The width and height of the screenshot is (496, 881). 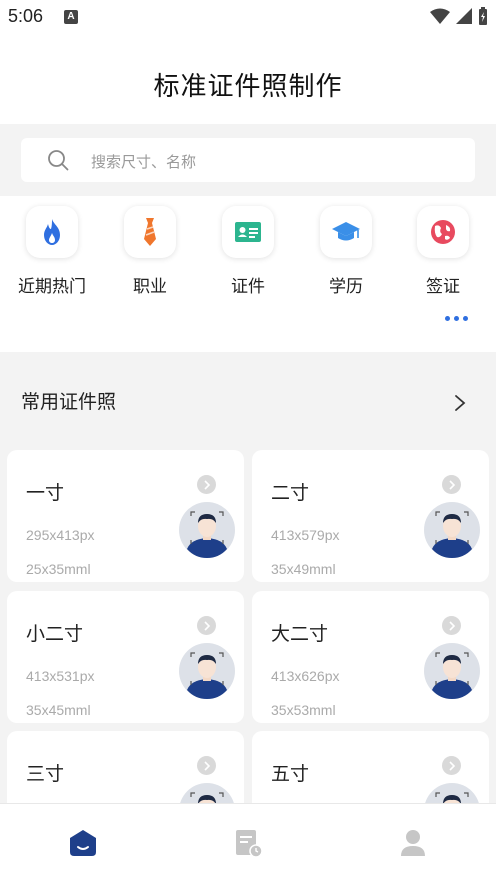 What do you see at coordinates (303, 710) in the screenshot?
I see `size-mm: 35x53mml` at bounding box center [303, 710].